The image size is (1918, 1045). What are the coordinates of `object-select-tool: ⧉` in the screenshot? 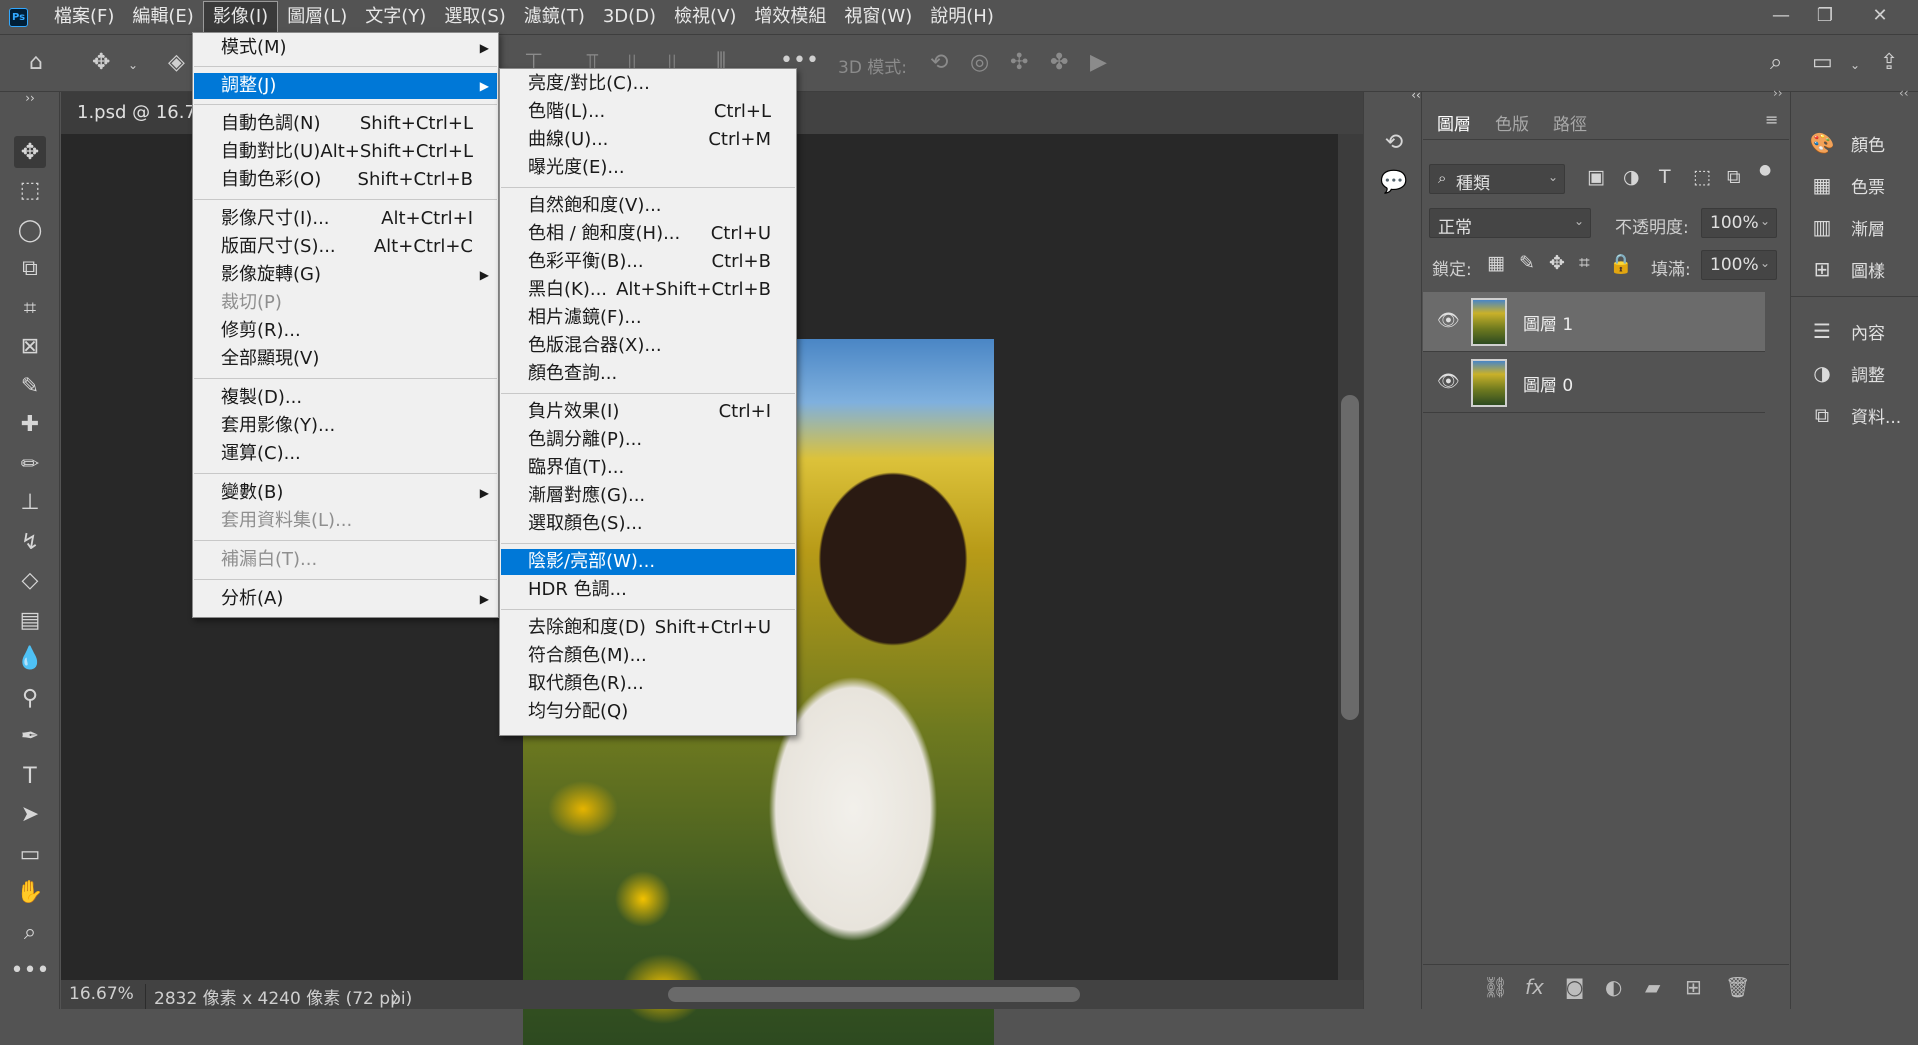 It's located at (30, 268).